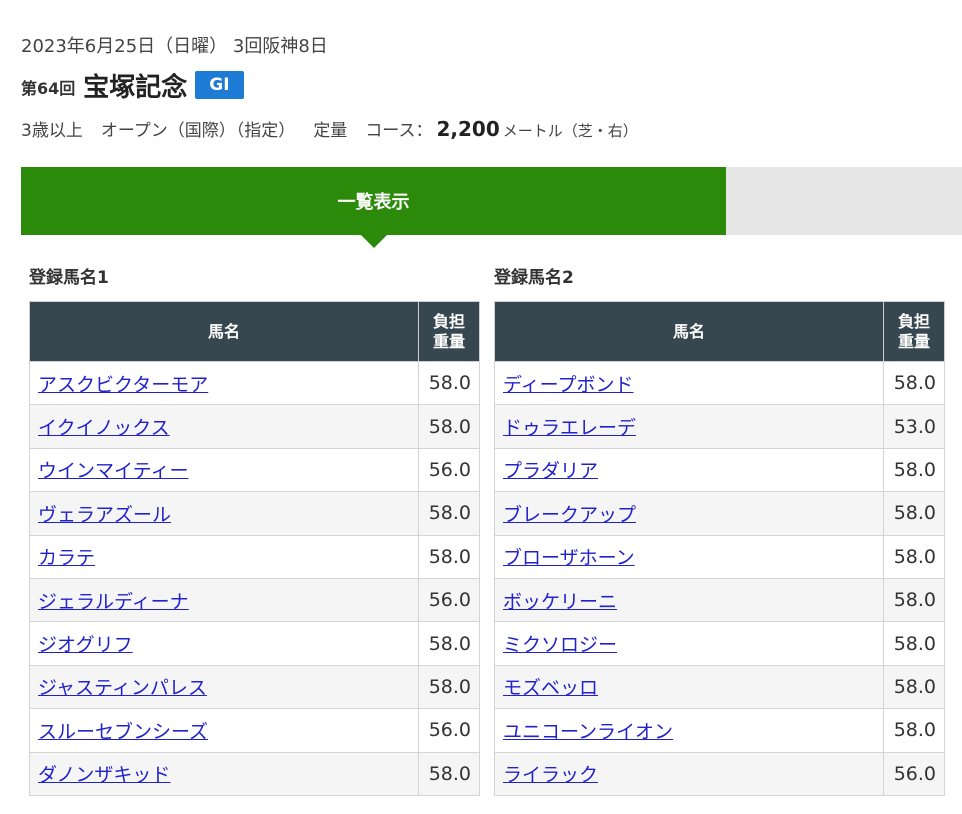  I want to click on horse-name-cell: ウインマイティー, so click(224, 470).